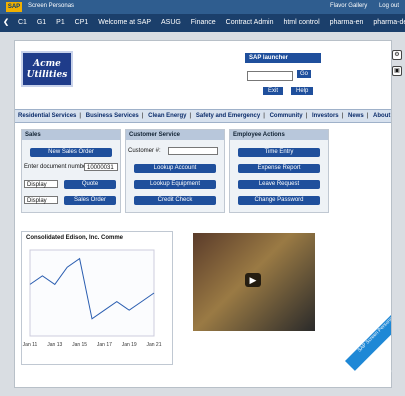  I want to click on sap-logo: SAP, so click(14, 7).